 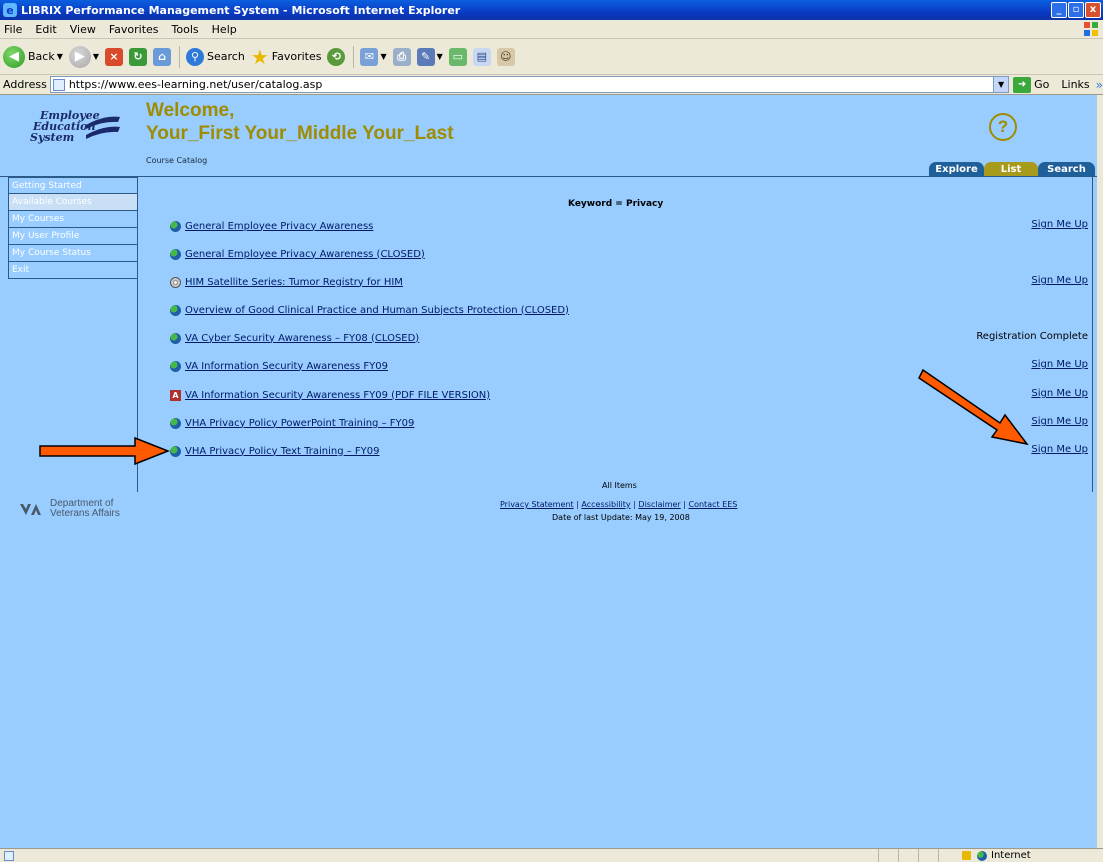 I want to click on go-button: ➜ Go, so click(x=1031, y=84).